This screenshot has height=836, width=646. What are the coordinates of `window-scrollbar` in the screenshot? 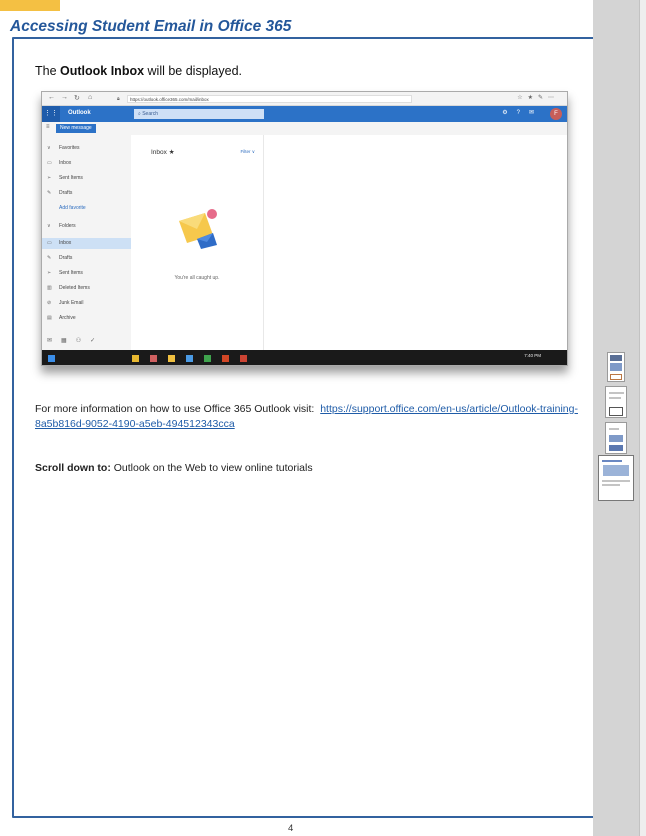 It's located at (642, 418).